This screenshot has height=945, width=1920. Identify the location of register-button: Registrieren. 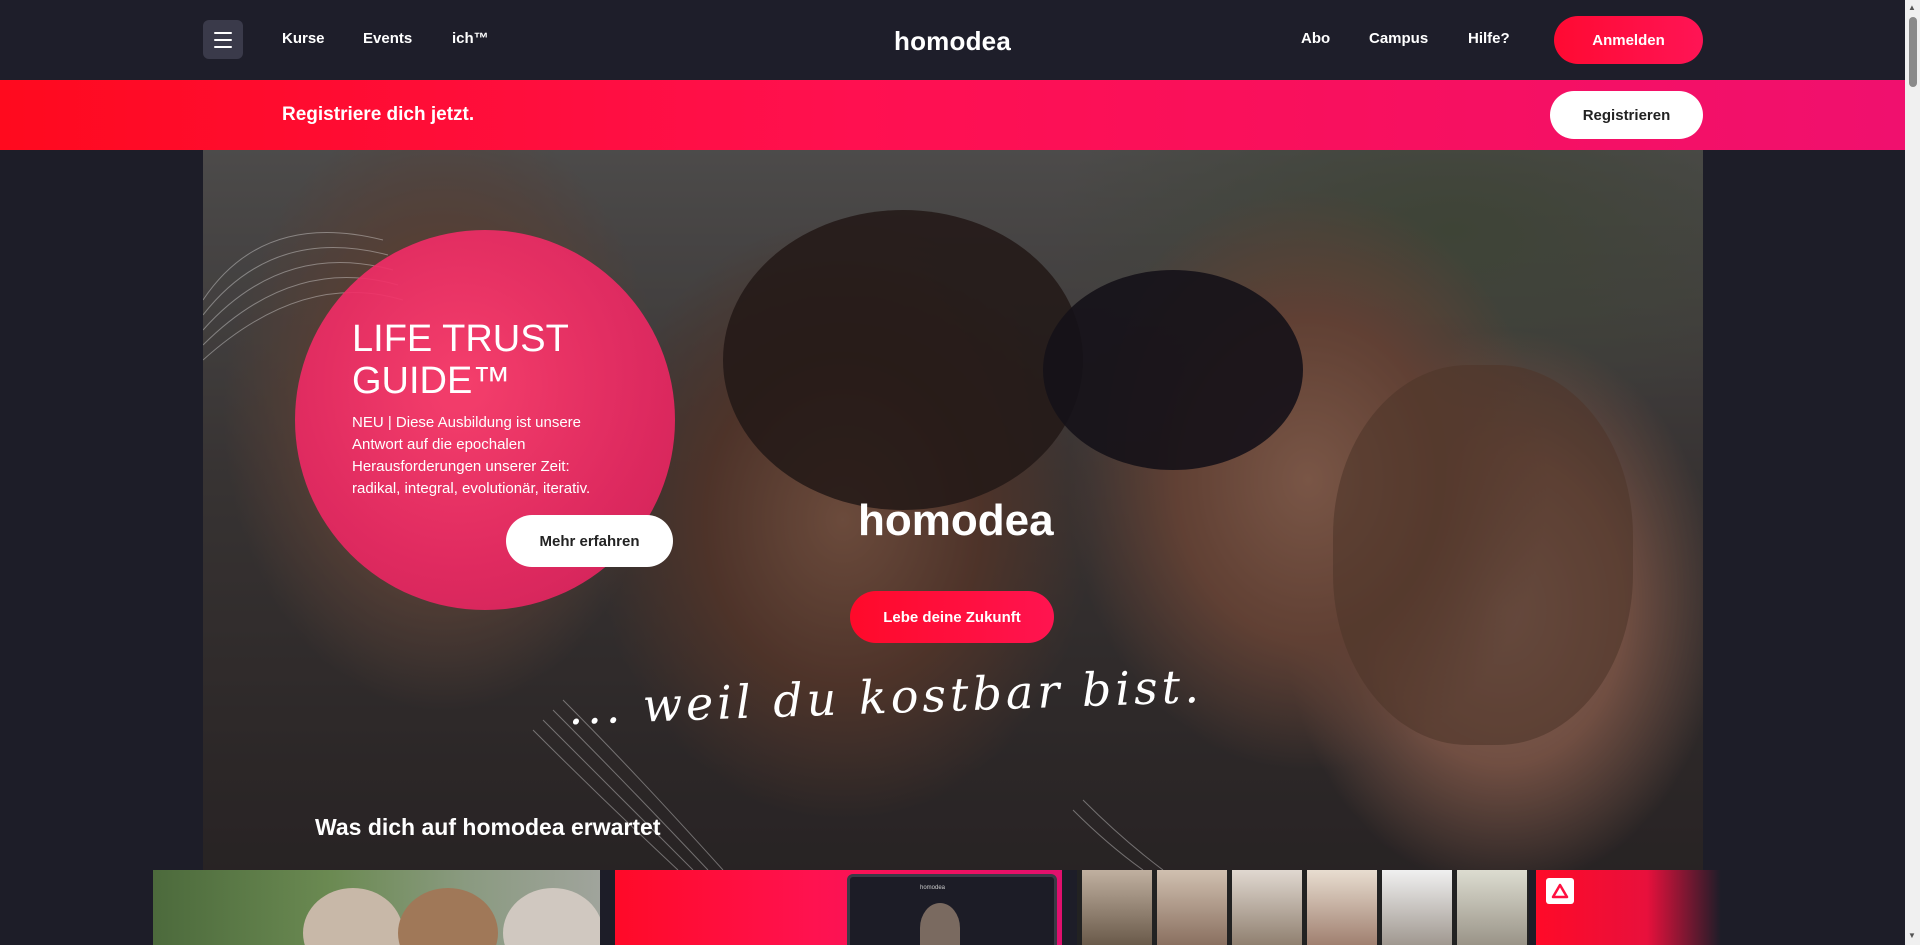
(1626, 115).